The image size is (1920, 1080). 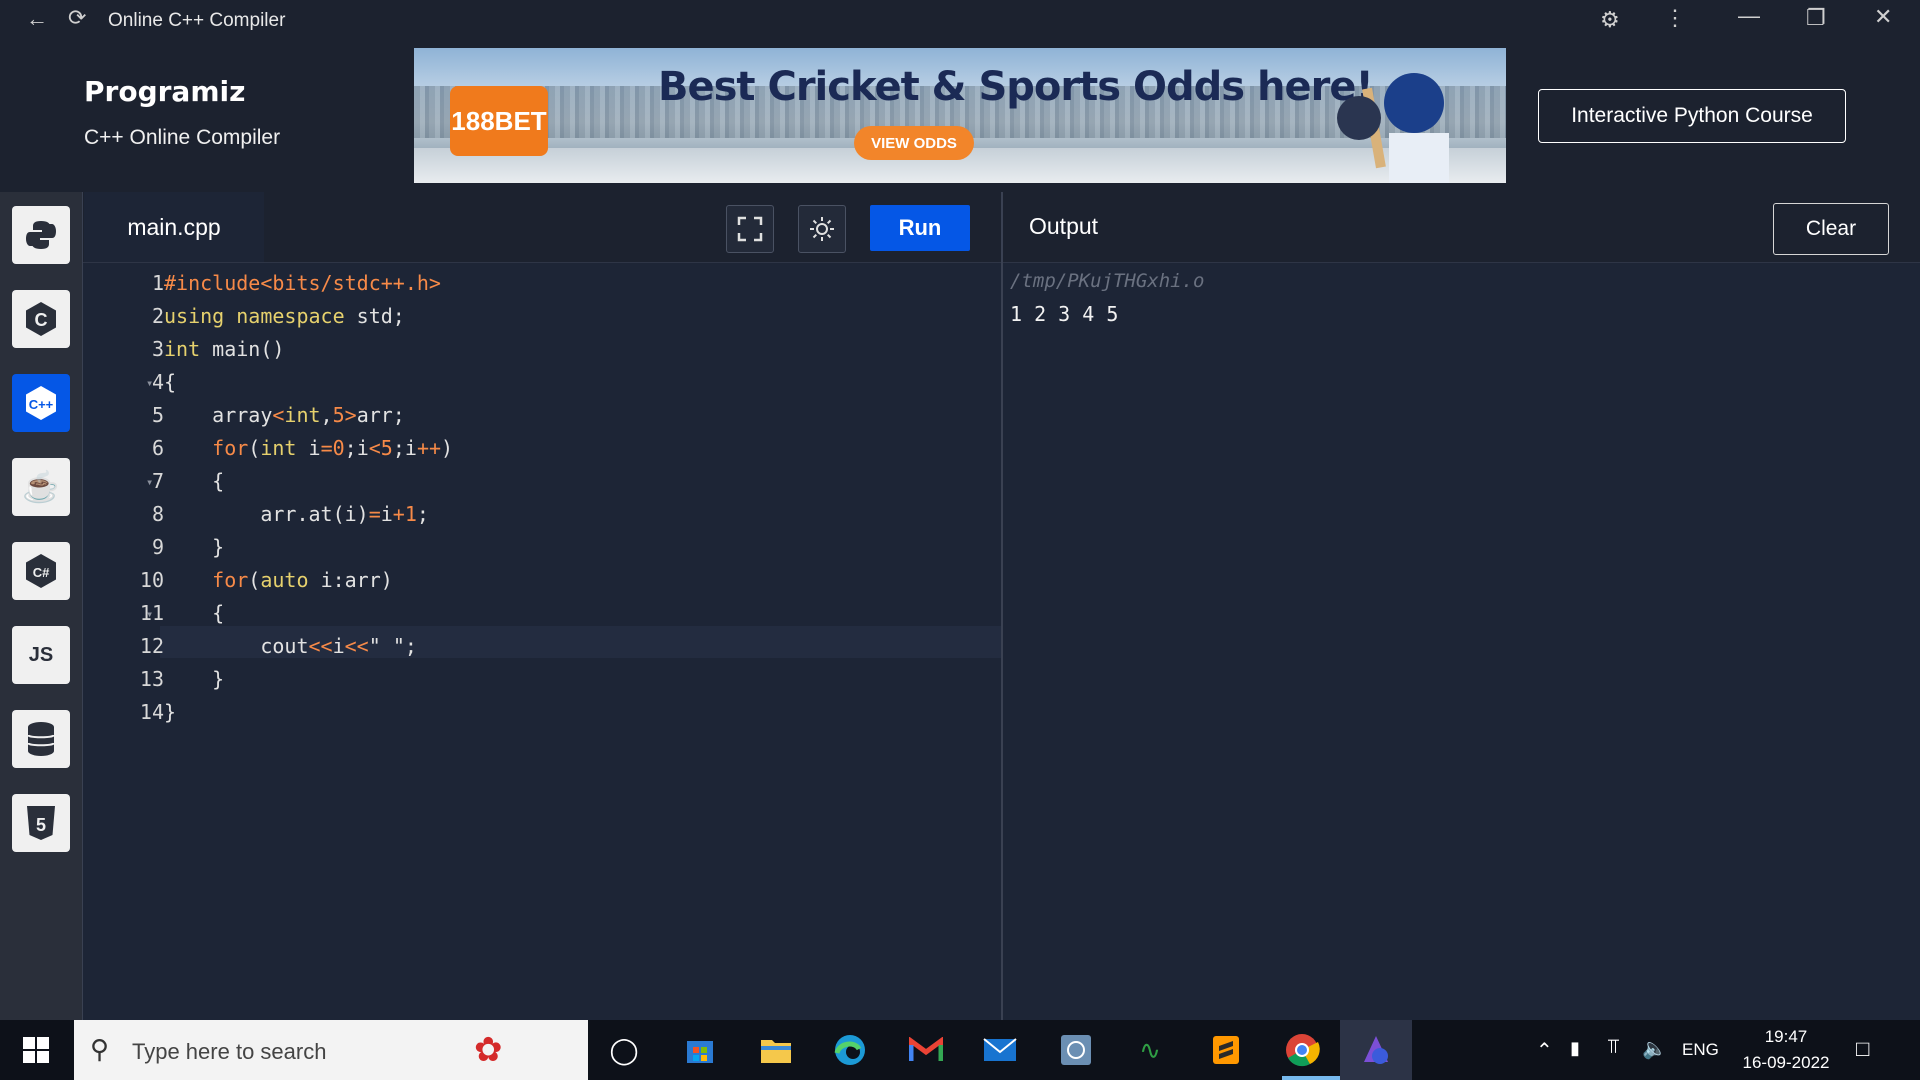 What do you see at coordinates (429, 448) in the screenshot?
I see `code-token: ++` at bounding box center [429, 448].